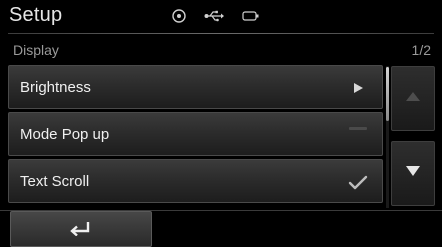 This screenshot has height=247, width=442. Describe the element at coordinates (251, 18) in the screenshot. I see `battery-icon` at that location.